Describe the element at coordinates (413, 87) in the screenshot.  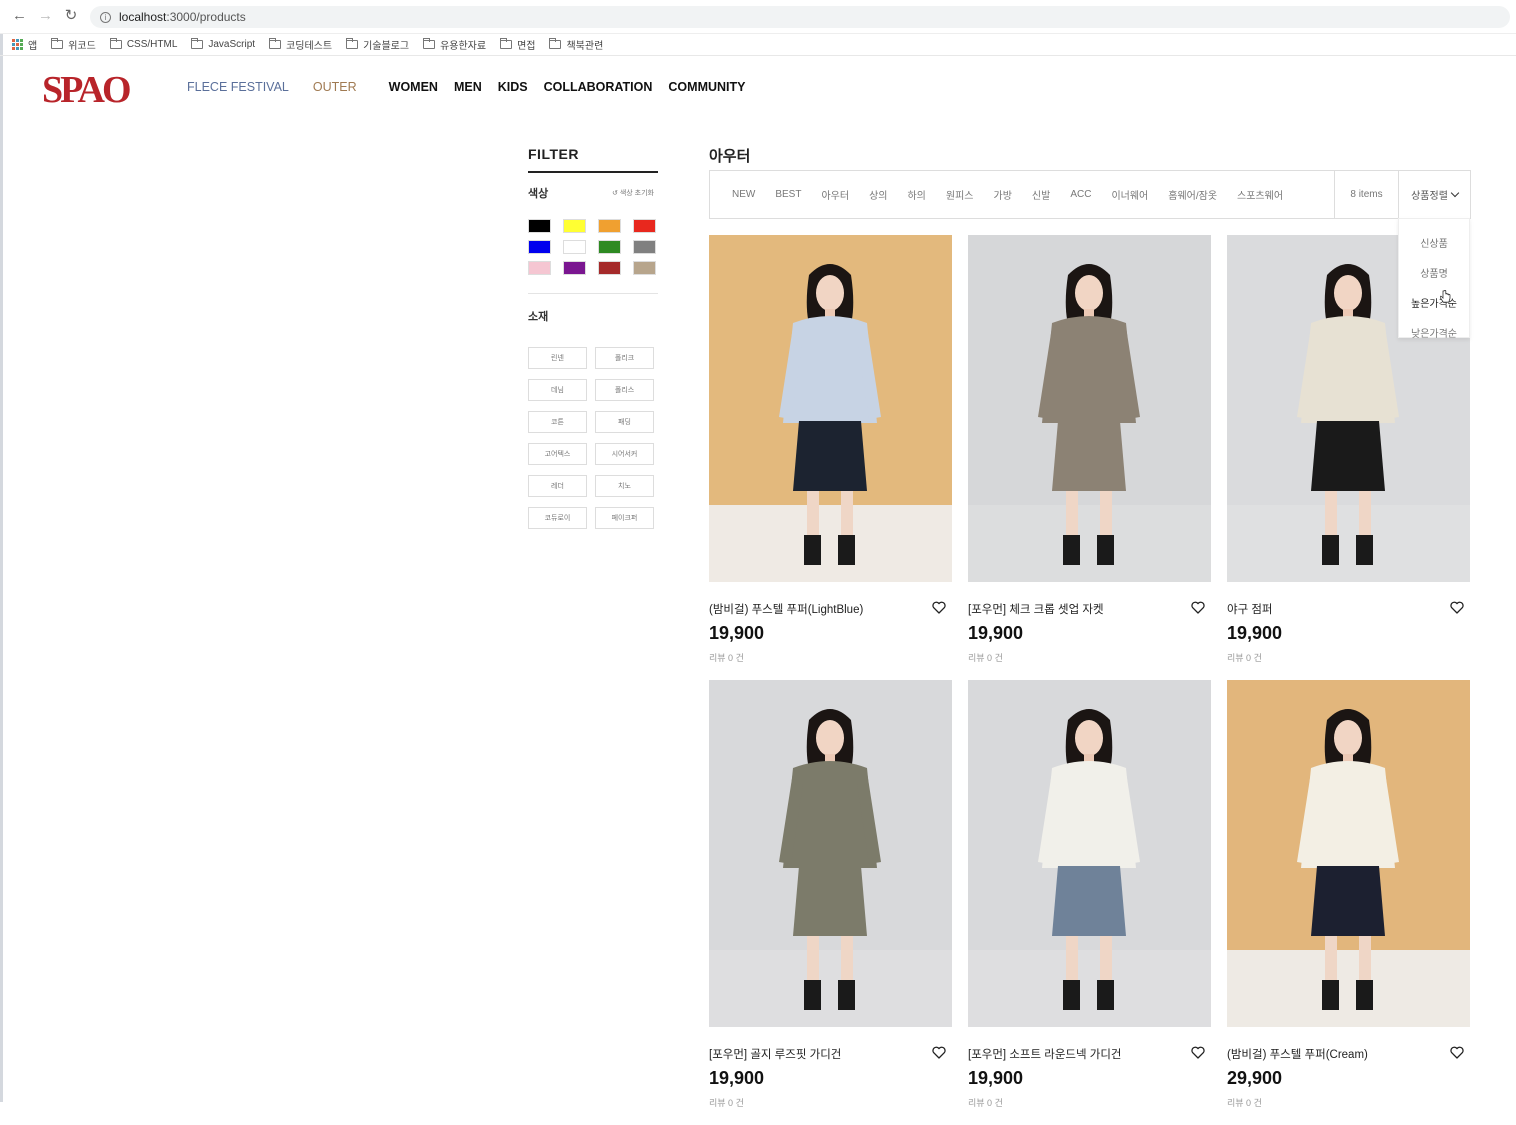
I see `nav-women: WOMEN` at that location.